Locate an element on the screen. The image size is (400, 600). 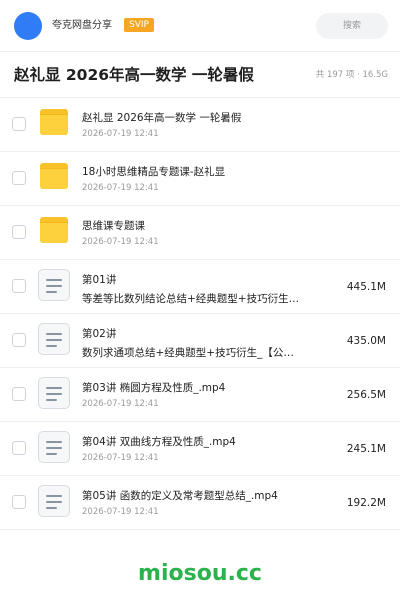
item-name: 第02讲 is located at coordinates (99, 334).